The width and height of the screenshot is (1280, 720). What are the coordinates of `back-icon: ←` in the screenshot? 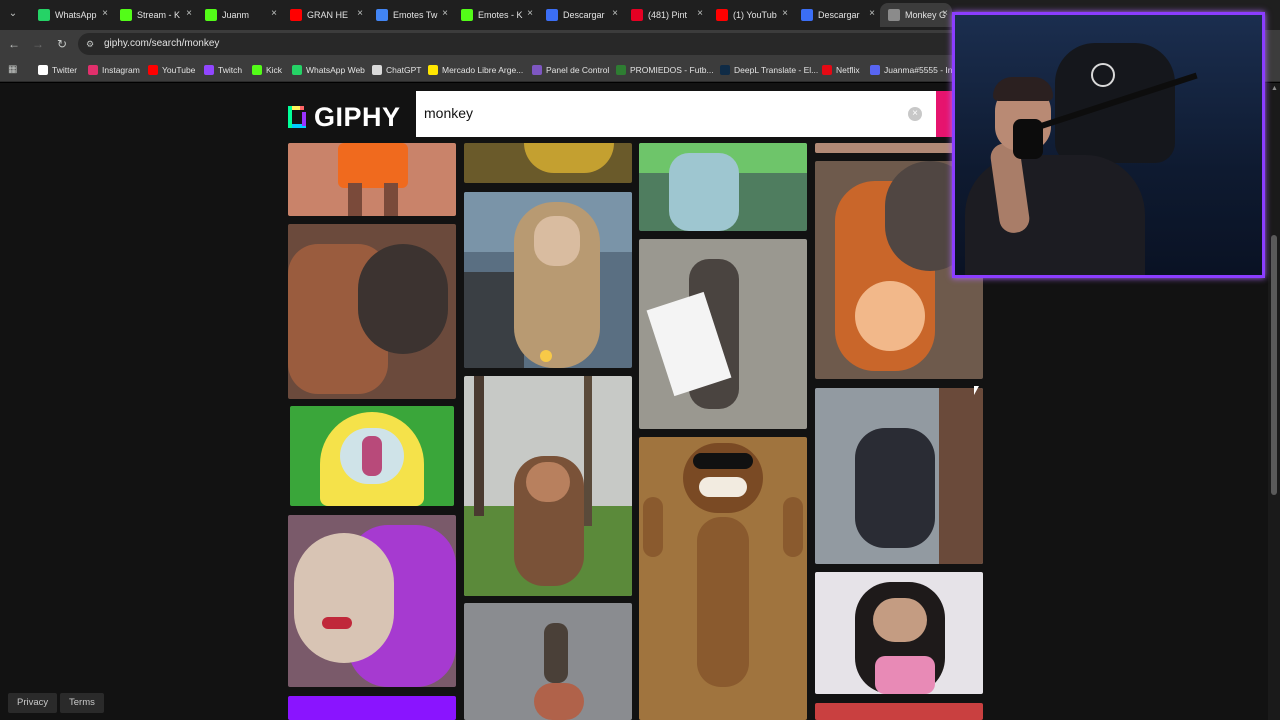 It's located at (14, 44).